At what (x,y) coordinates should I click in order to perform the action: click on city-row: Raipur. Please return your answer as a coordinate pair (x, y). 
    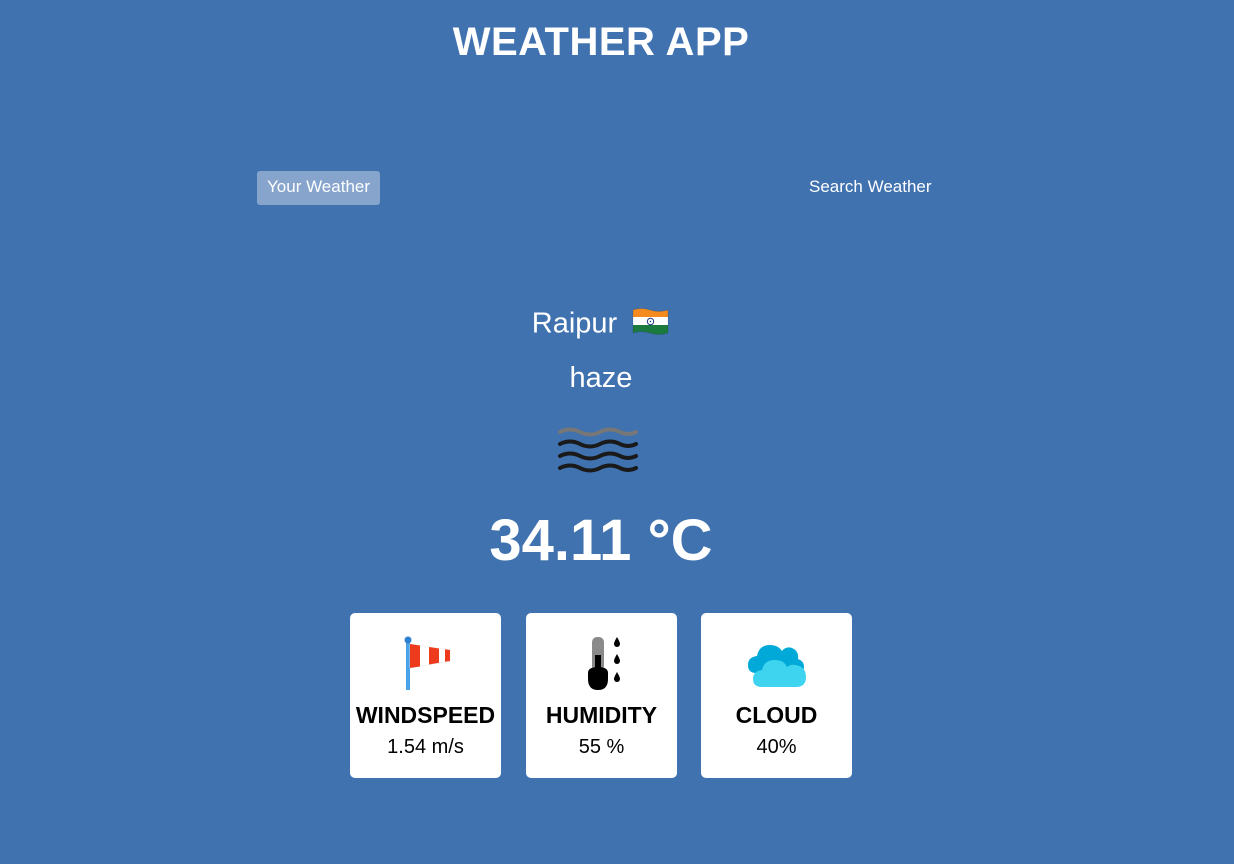
    Looking at the image, I should click on (601, 322).